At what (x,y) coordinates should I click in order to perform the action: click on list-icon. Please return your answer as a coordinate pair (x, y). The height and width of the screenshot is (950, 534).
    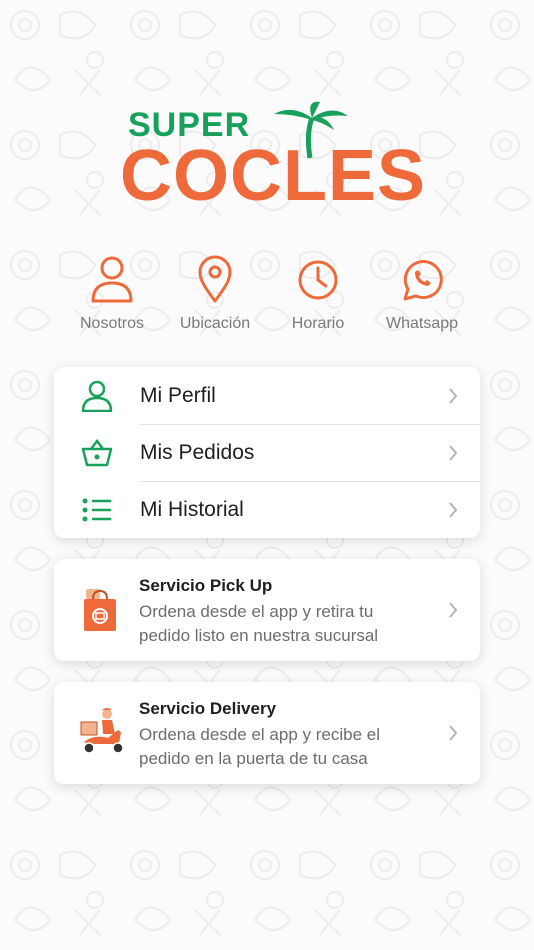
    Looking at the image, I should click on (96, 510).